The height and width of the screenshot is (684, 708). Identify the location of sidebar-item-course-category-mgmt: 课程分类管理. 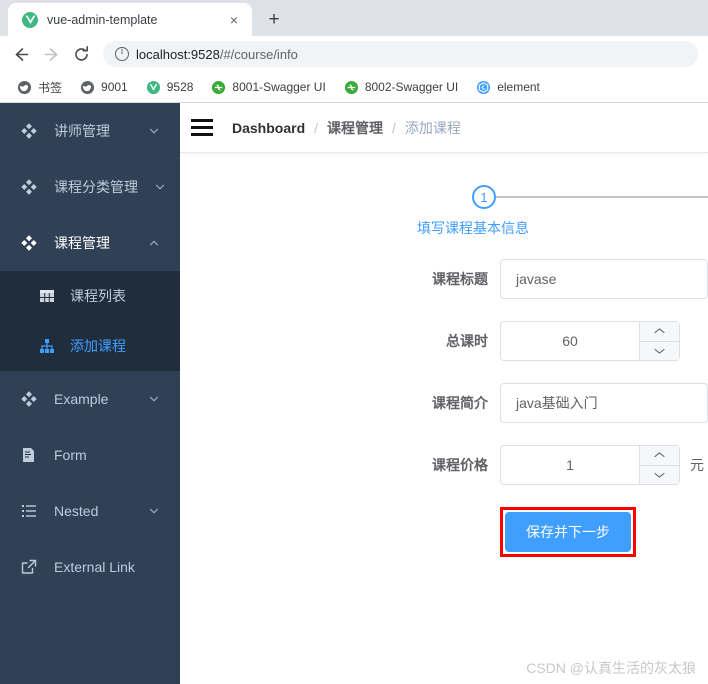
(90, 187).